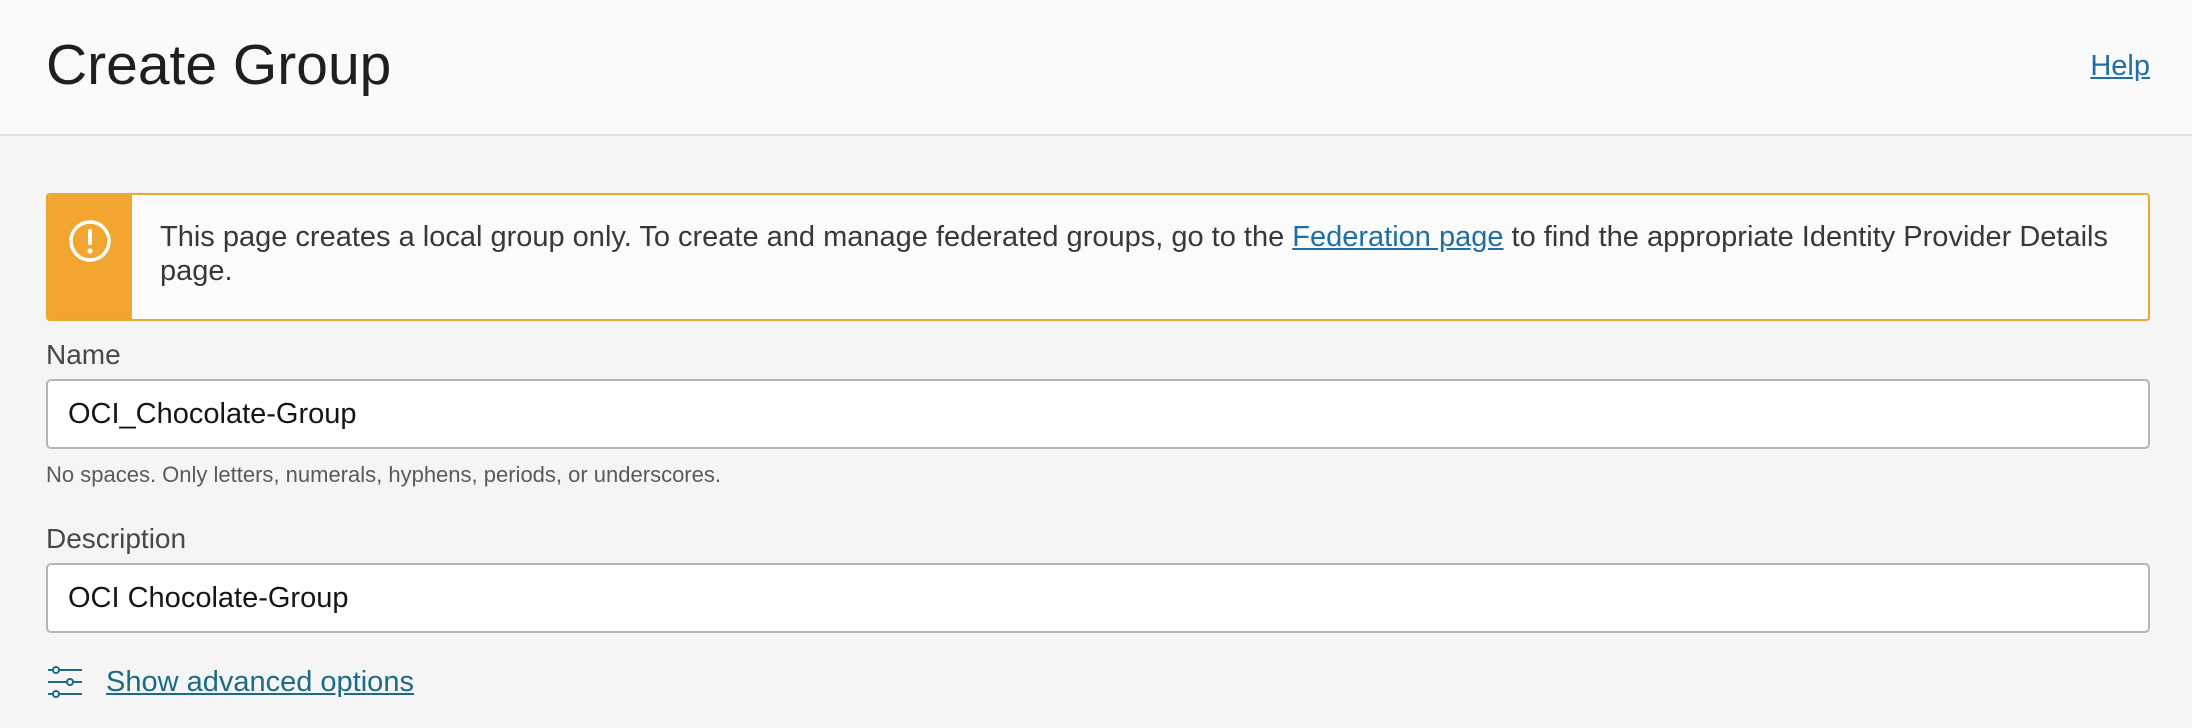 The image size is (2192, 728). Describe the element at coordinates (65, 682) in the screenshot. I see `sliders-icon` at that location.